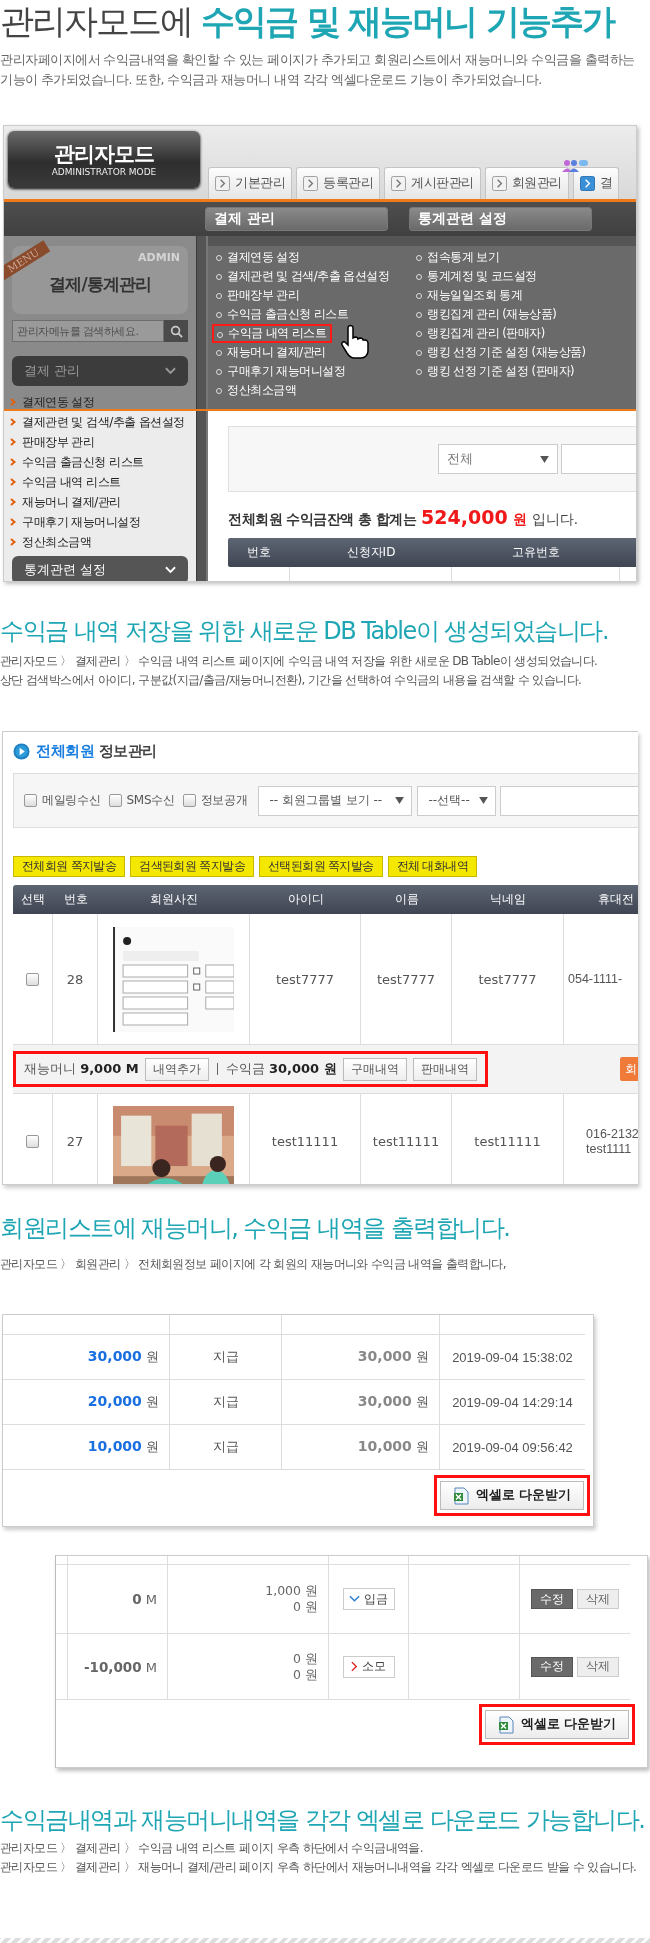 The image size is (650, 1943). I want to click on table-cell: 27, so click(75, 1139).